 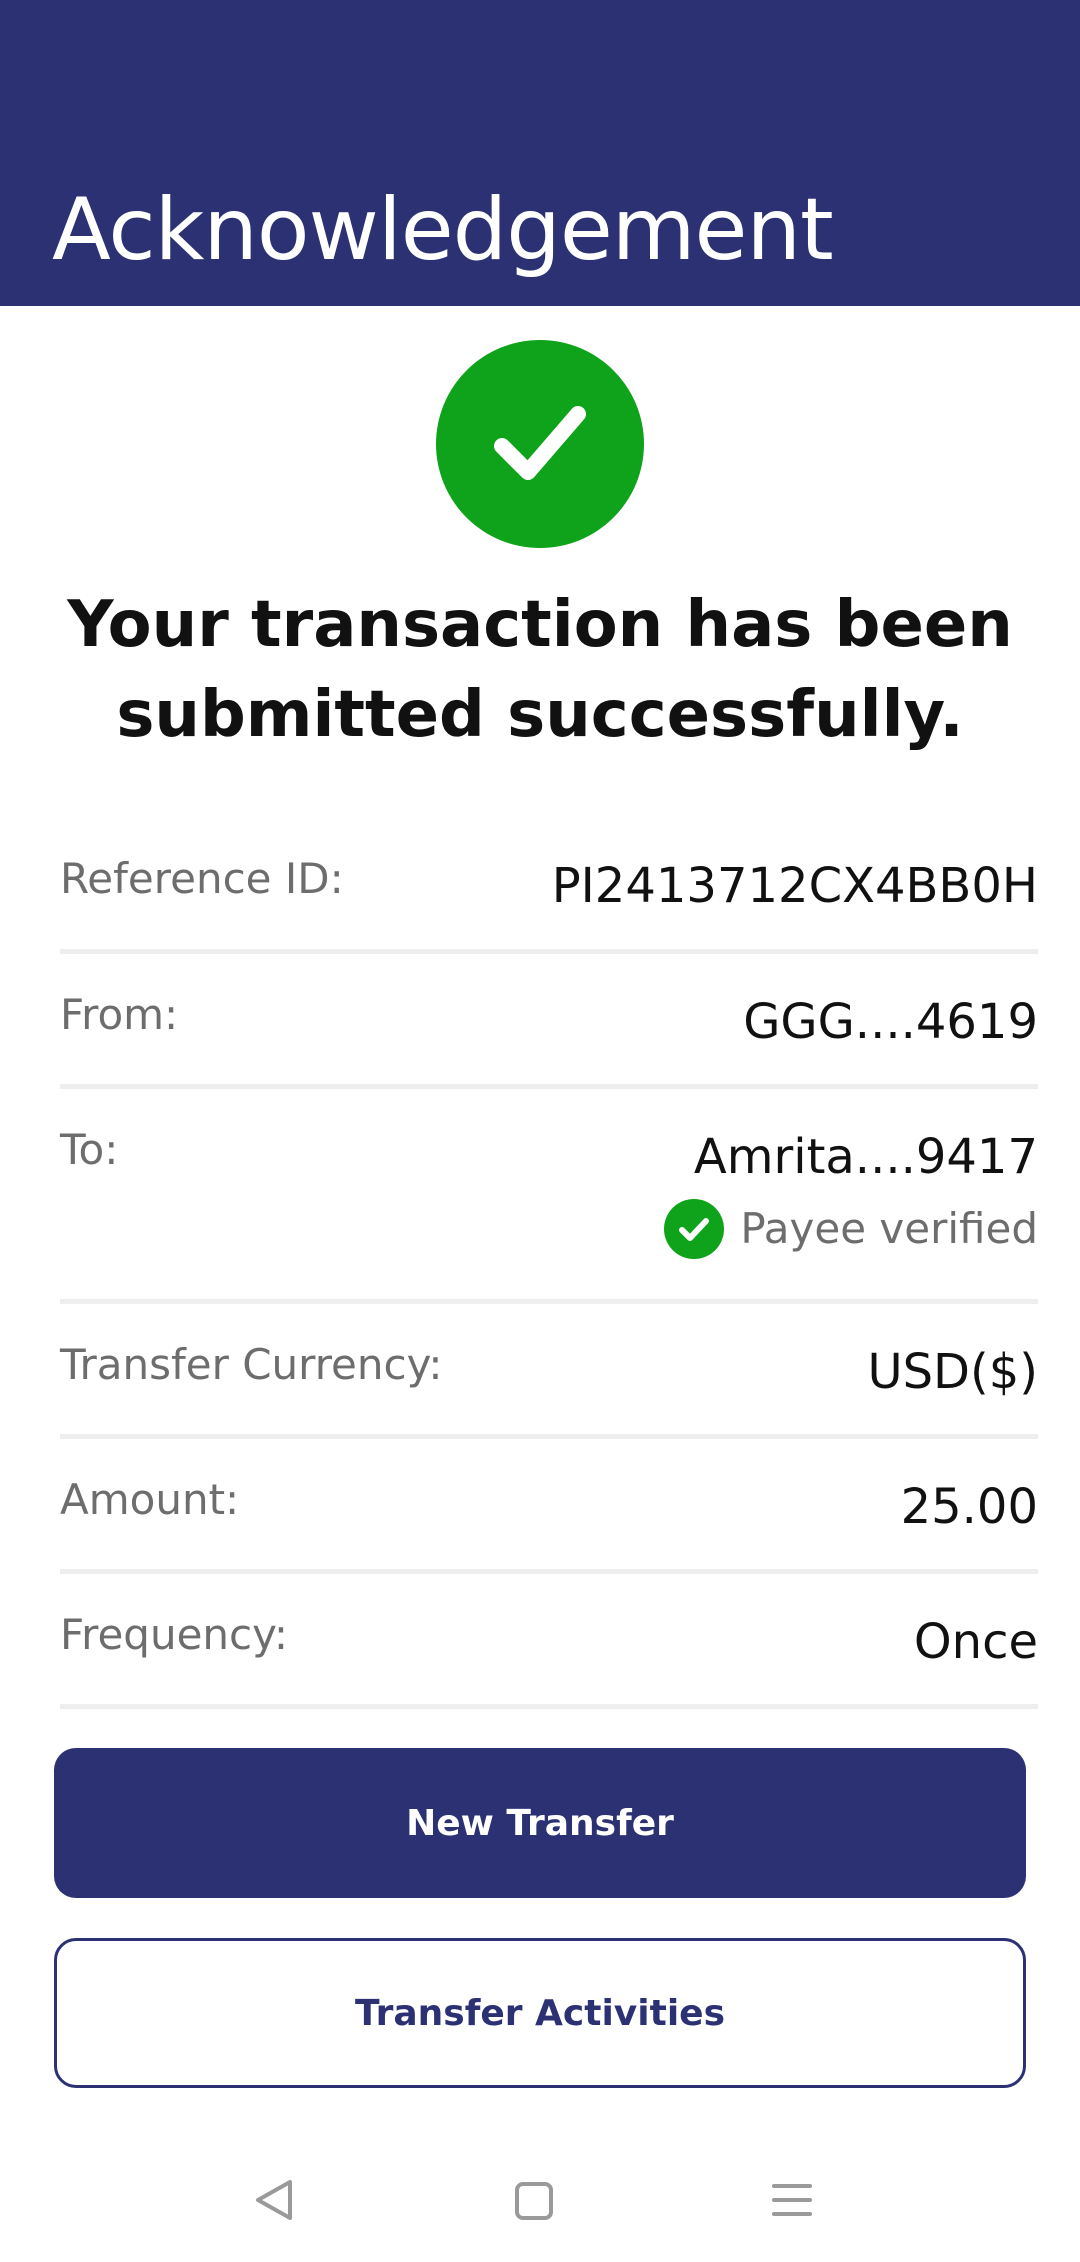 I want to click on detail-row-amount: Amount: 25.00, so click(x=549, y=1506).